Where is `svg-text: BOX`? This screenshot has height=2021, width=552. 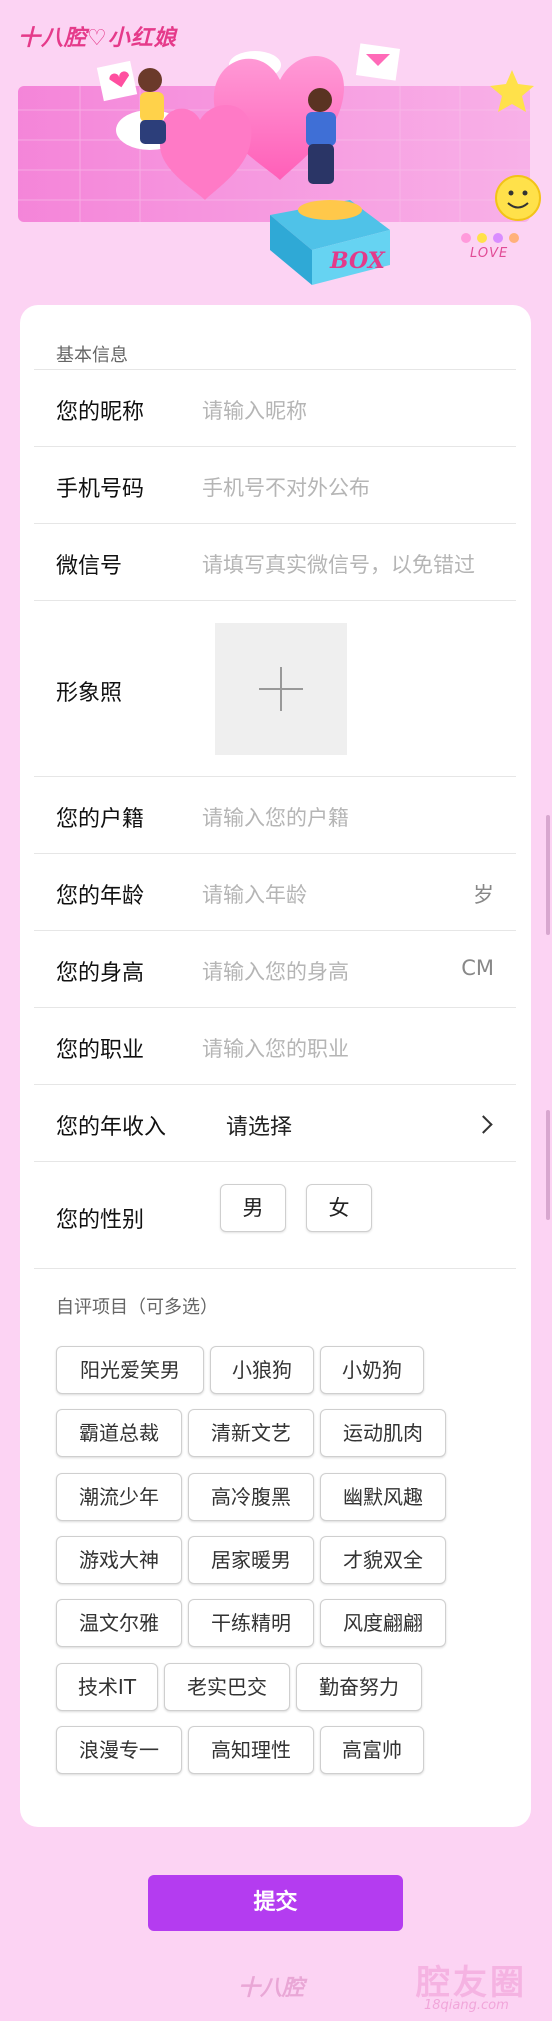 svg-text: BOX is located at coordinates (357, 261).